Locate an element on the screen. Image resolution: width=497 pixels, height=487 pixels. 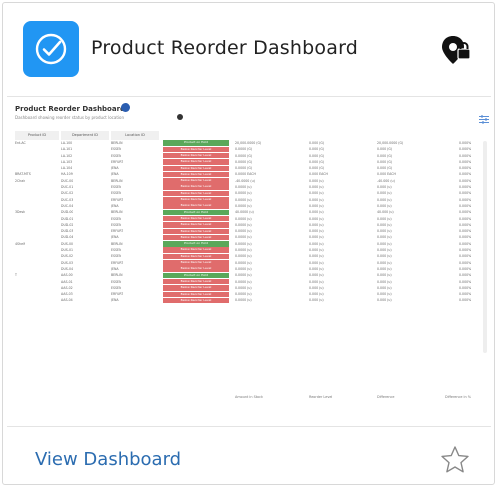
table-cell: LA-104 is located at coordinates (67, 168).